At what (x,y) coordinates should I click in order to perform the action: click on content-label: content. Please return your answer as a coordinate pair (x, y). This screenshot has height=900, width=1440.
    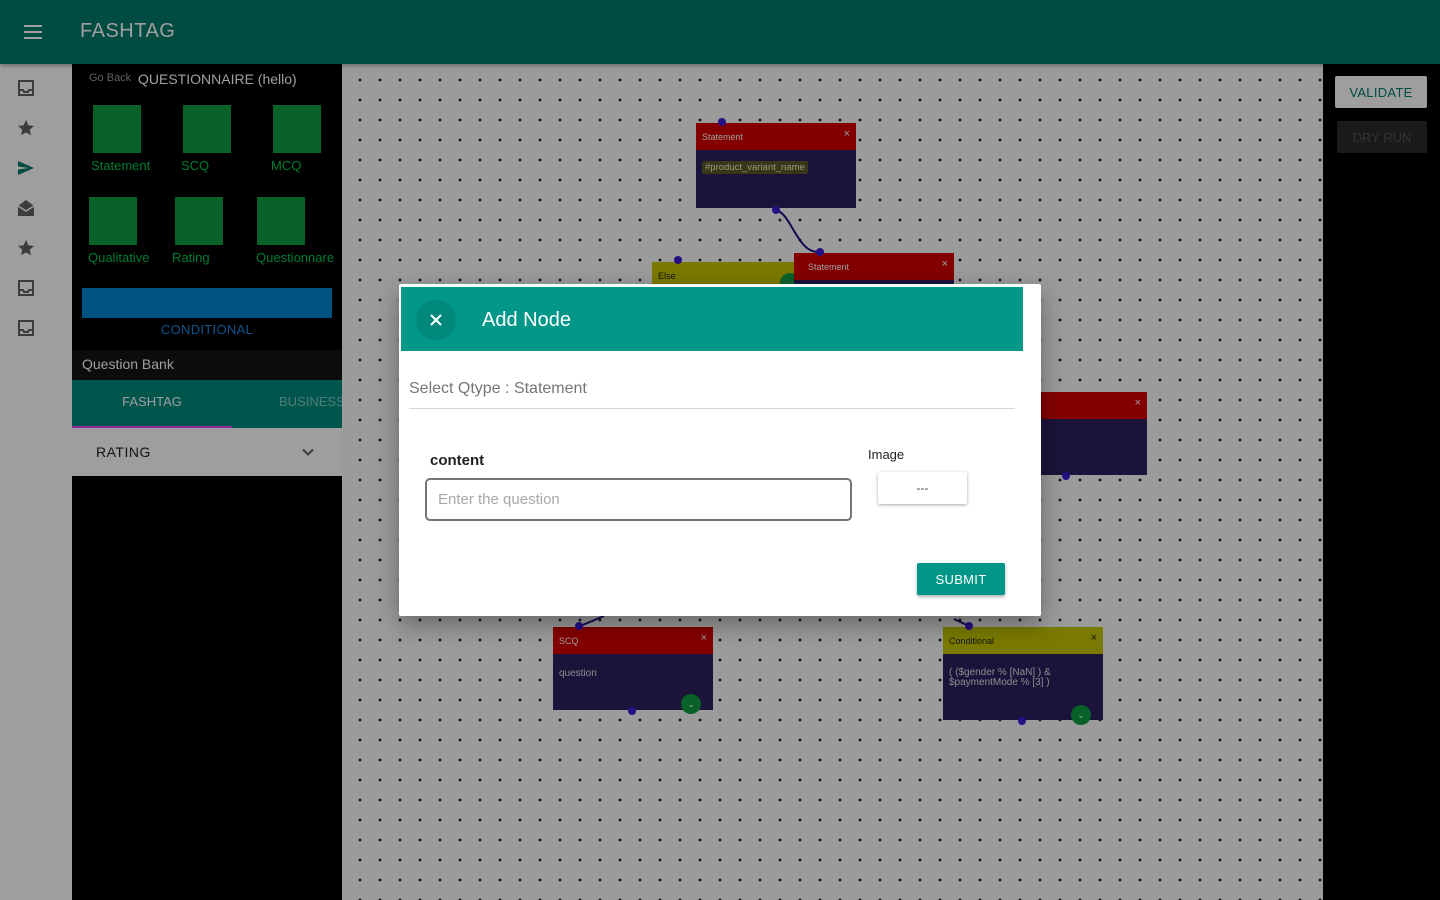
    Looking at the image, I should click on (457, 460).